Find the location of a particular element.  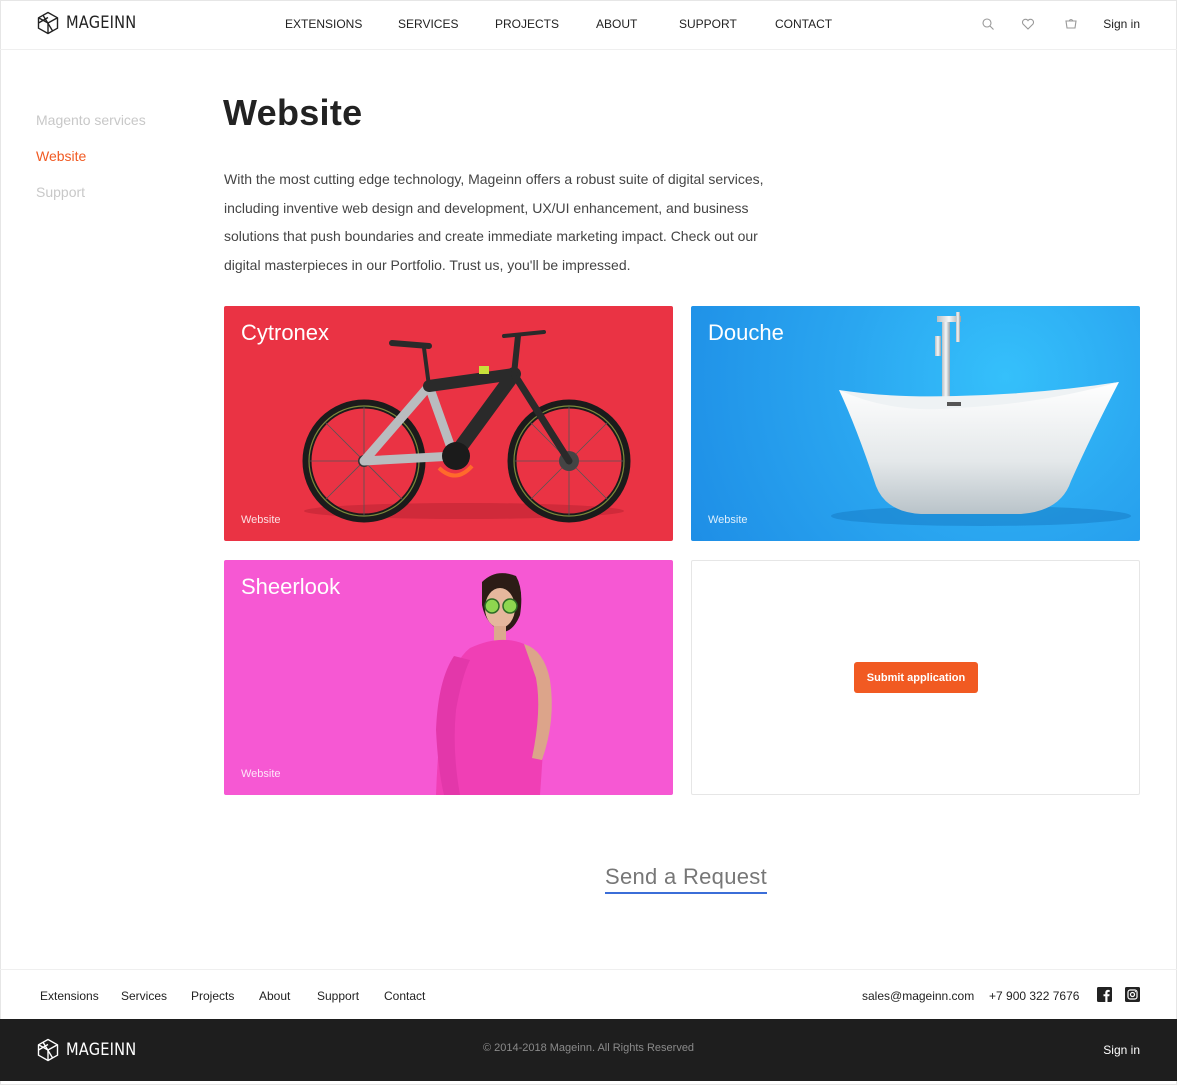

footer-email: sales@mageinn.com is located at coordinates (918, 996).